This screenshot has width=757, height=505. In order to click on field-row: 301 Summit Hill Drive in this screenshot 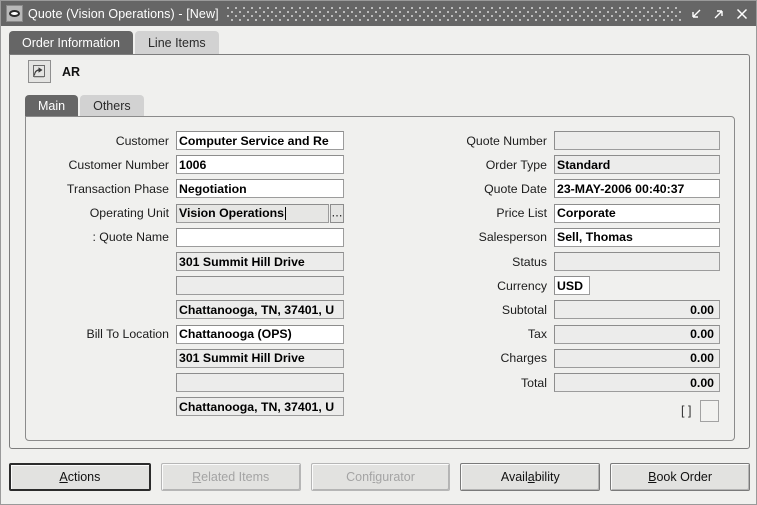, I will do `click(192, 358)`.